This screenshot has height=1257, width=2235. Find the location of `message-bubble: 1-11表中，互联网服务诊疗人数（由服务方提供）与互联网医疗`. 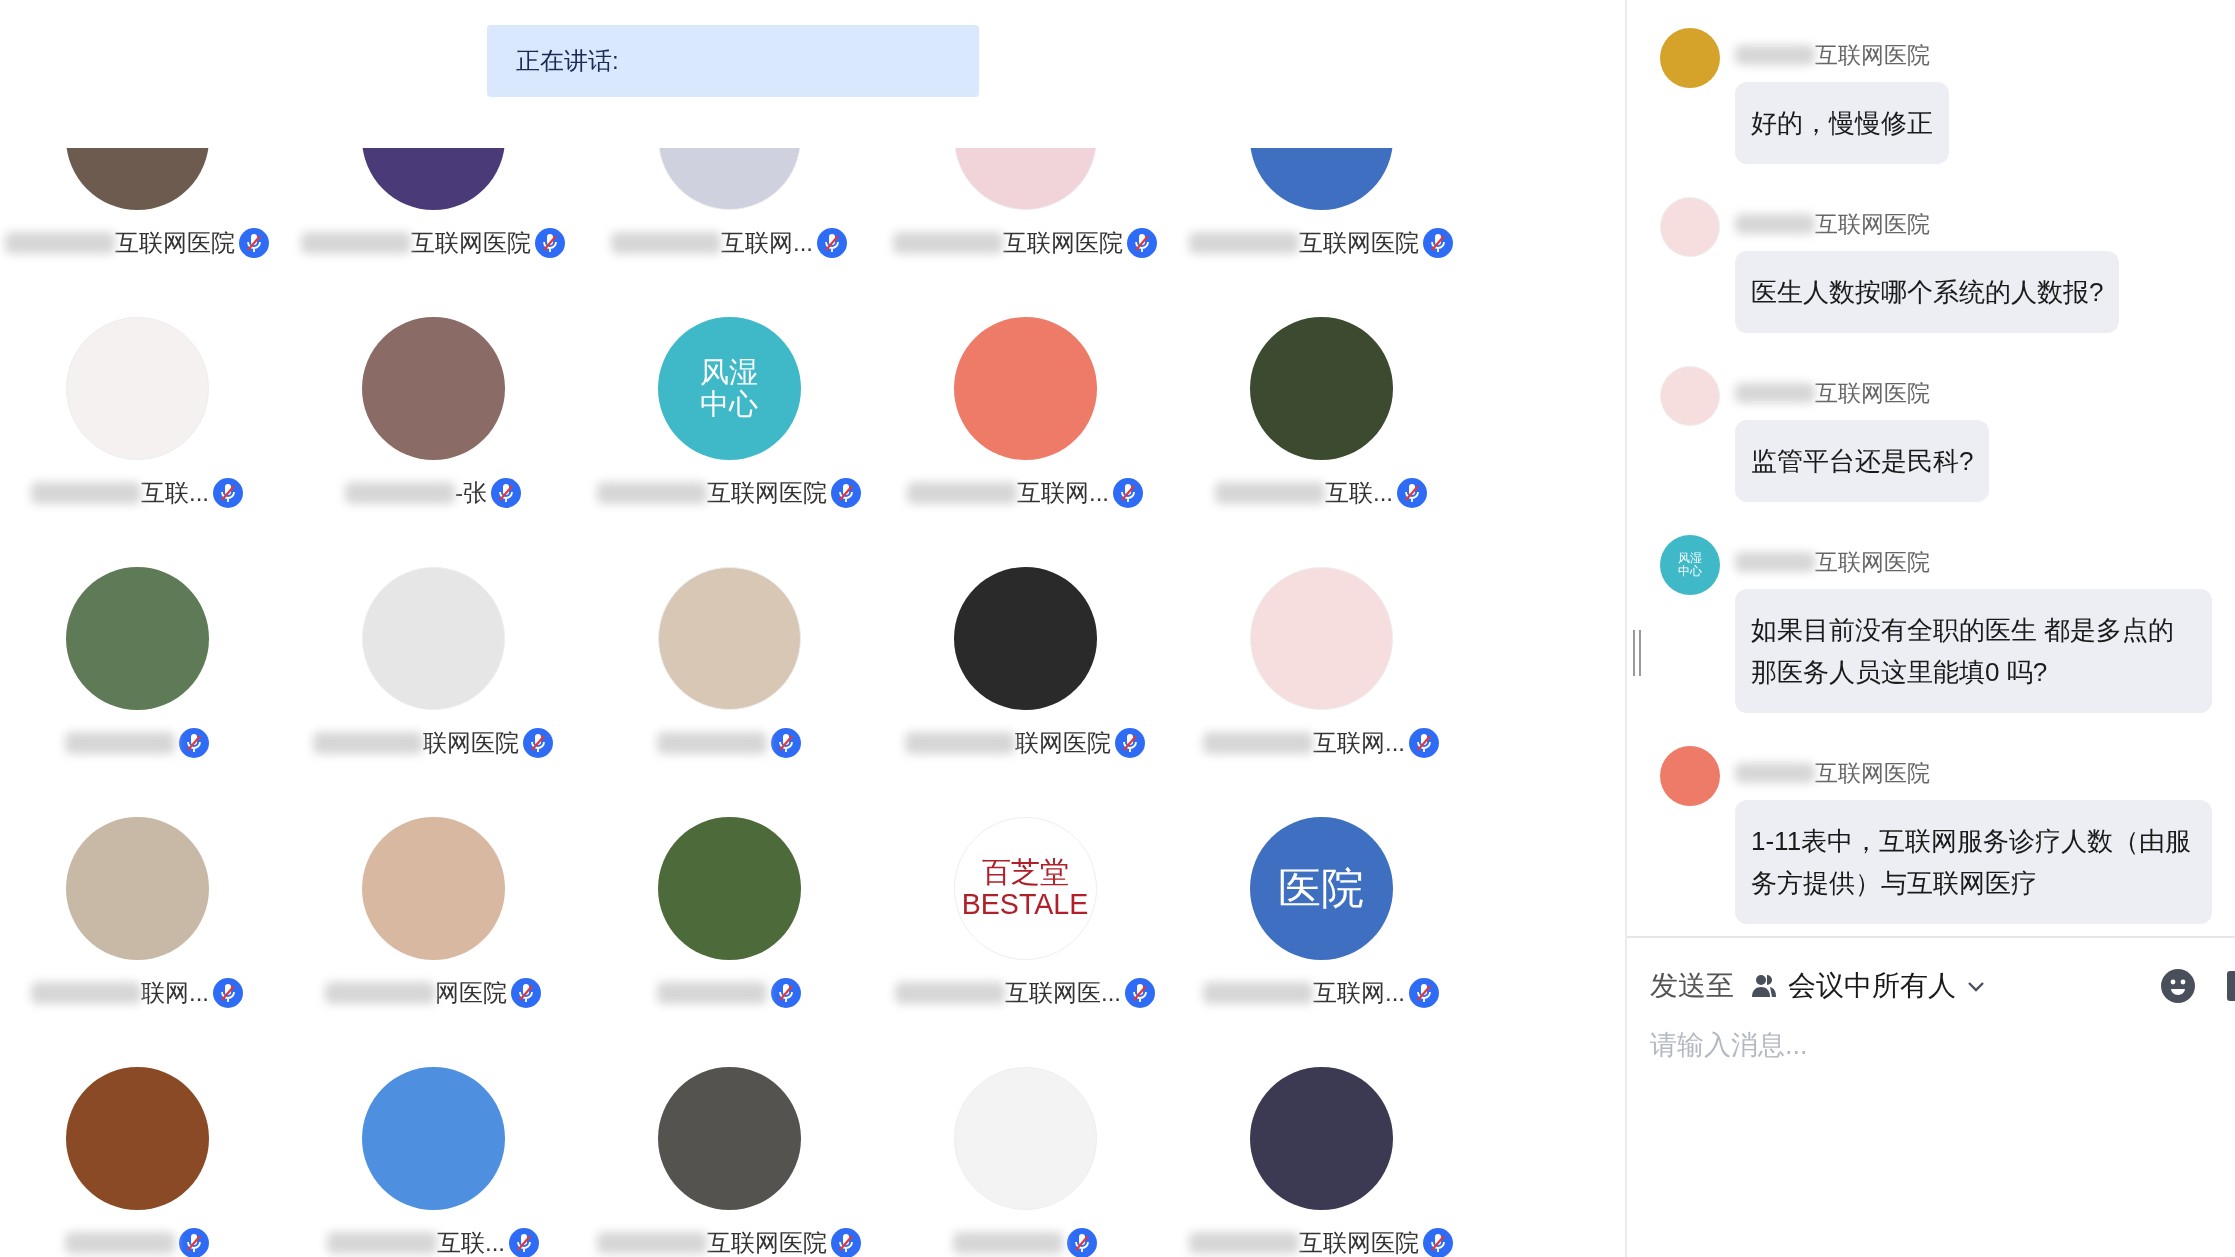

message-bubble: 1-11表中，互联网服务诊疗人数（由服务方提供）与互联网医疗 is located at coordinates (1973, 862).